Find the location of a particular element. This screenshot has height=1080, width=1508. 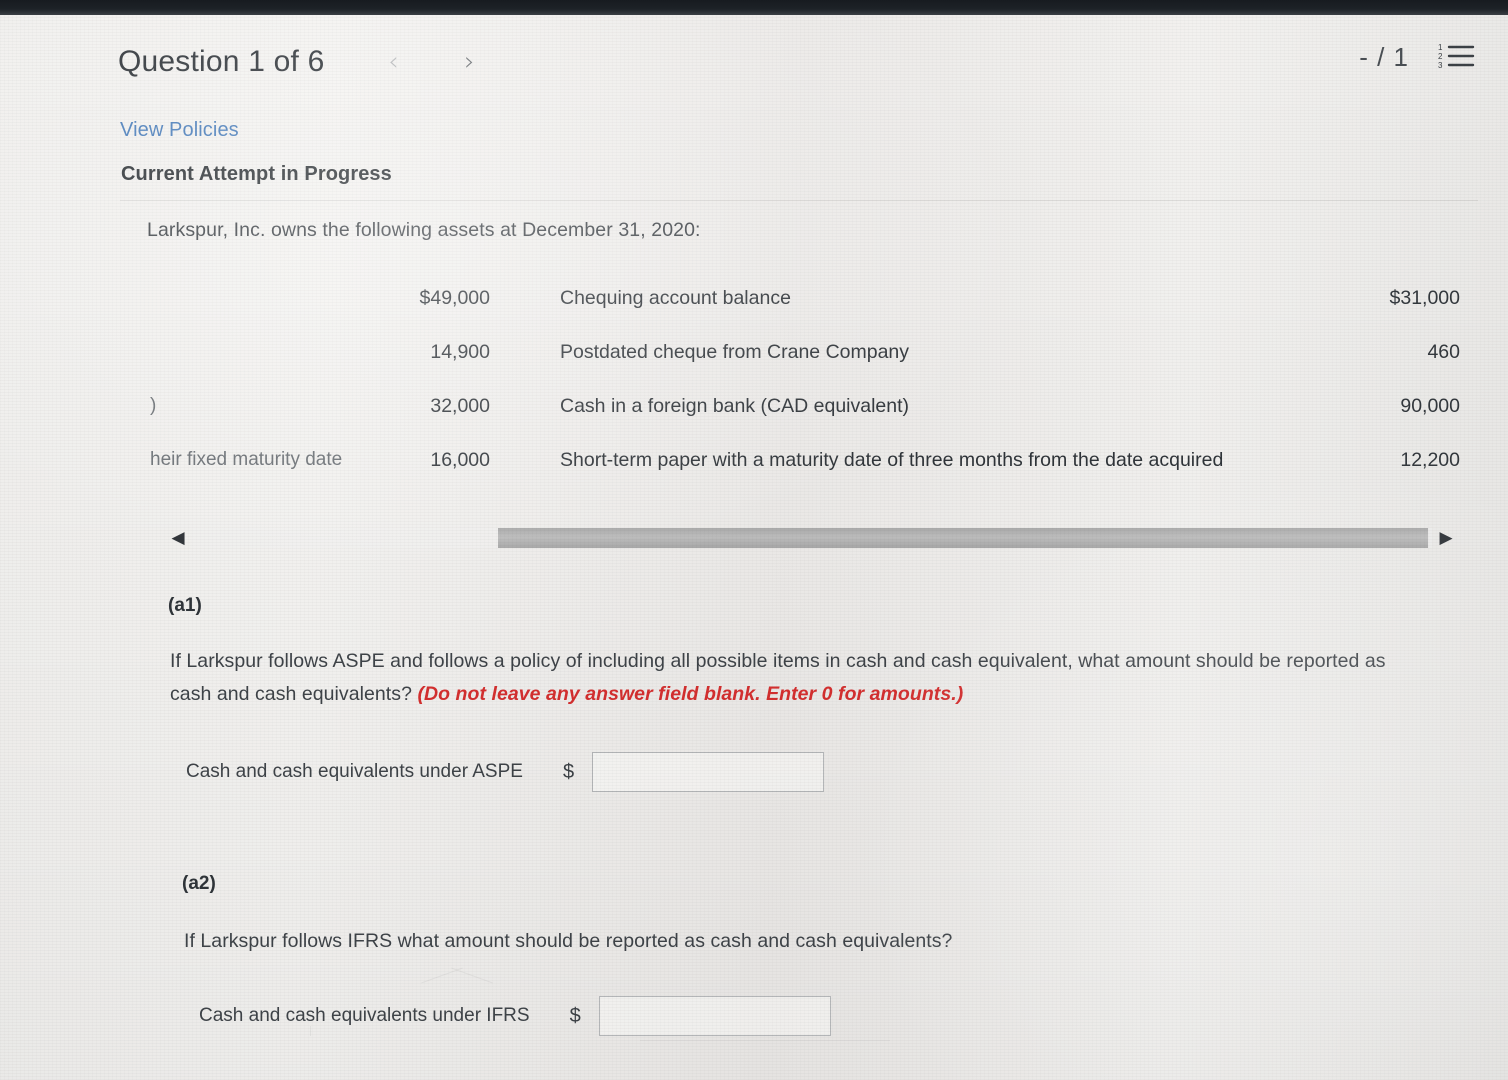

scroll-left-arrow-icon: ◀ is located at coordinates (178, 538).